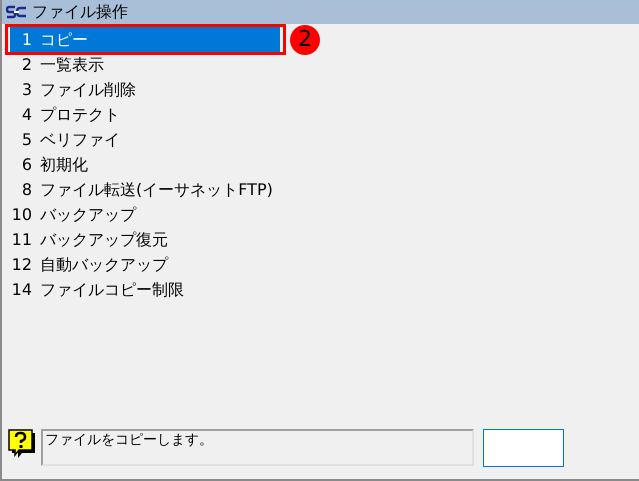 The width and height of the screenshot is (639, 481). Describe the element at coordinates (145, 189) in the screenshot. I see `menu-item: 8 ファイル転送(イーサネットFTP)` at that location.